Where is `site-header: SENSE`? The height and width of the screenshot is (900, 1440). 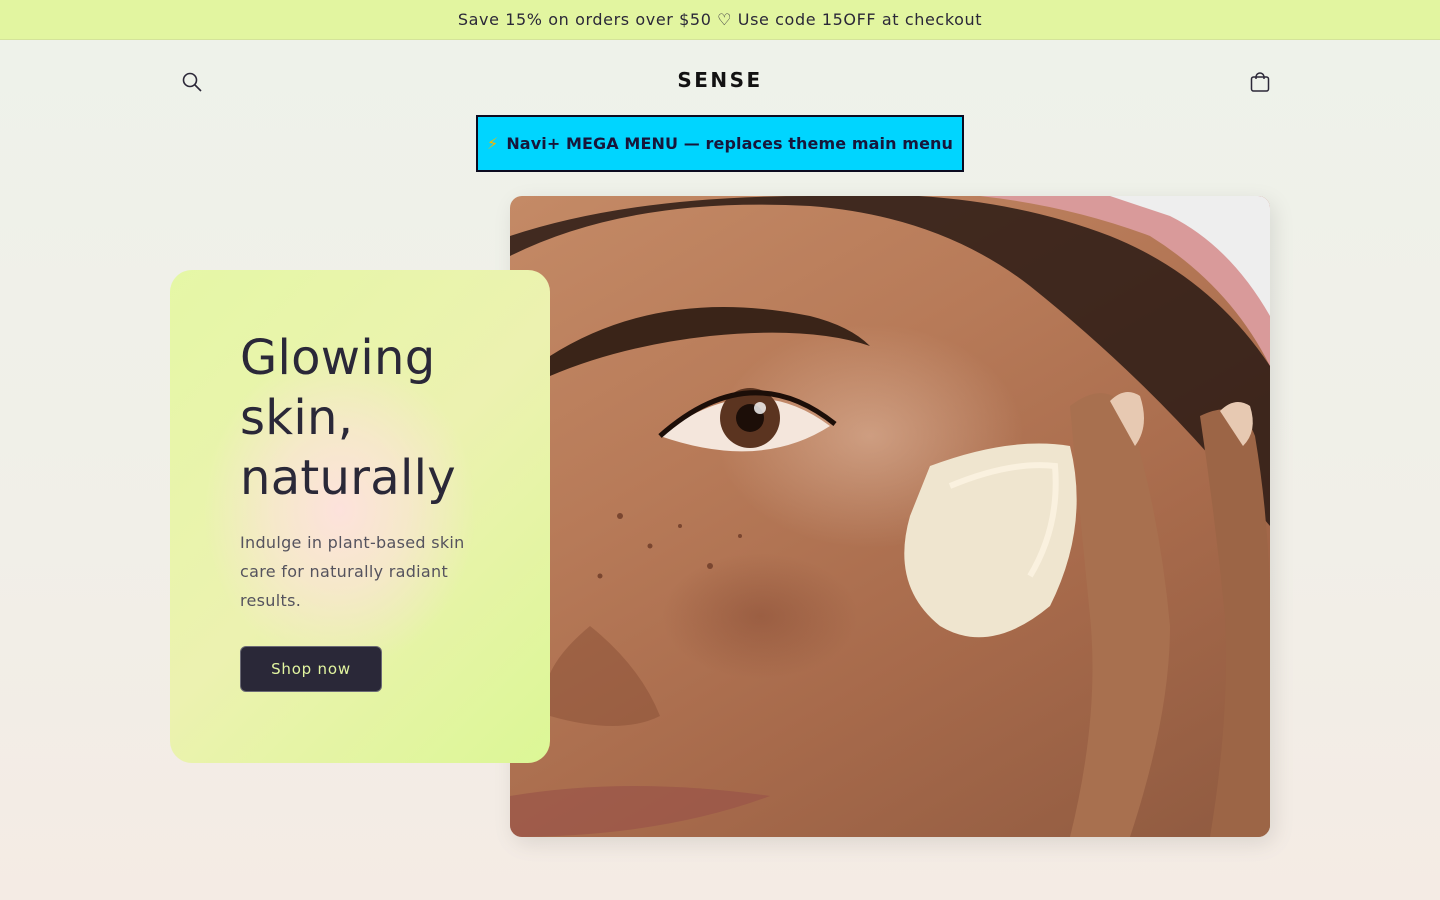 site-header: SENSE is located at coordinates (720, 82).